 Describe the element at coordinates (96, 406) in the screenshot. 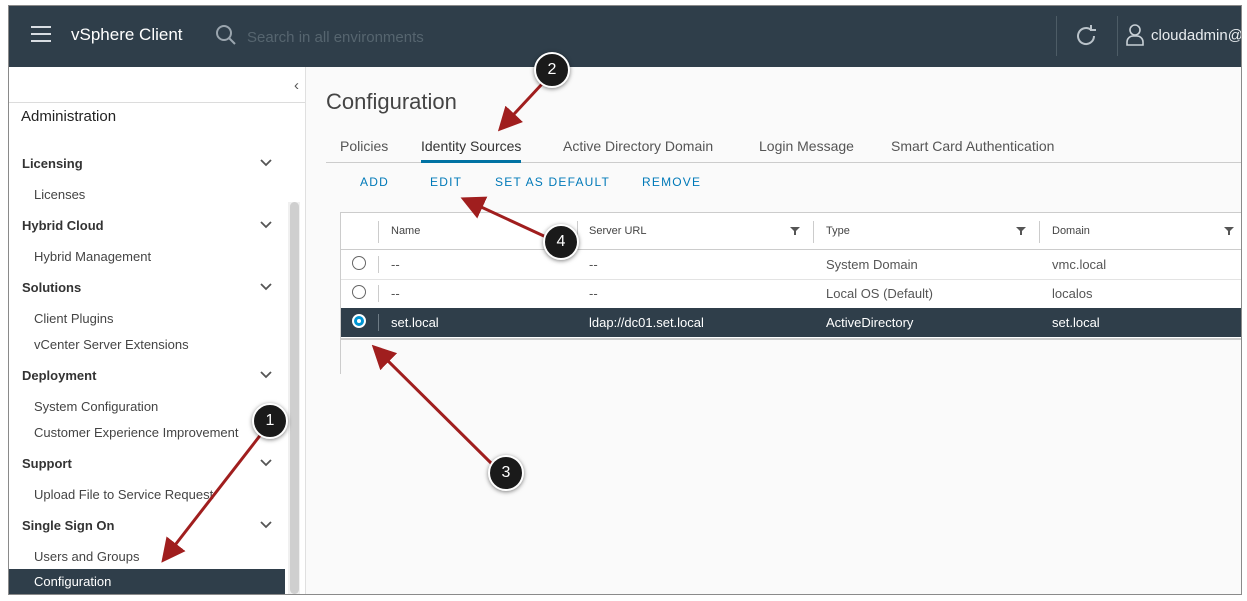

I see `sidebar-item-system-configuration: System Configuration` at that location.